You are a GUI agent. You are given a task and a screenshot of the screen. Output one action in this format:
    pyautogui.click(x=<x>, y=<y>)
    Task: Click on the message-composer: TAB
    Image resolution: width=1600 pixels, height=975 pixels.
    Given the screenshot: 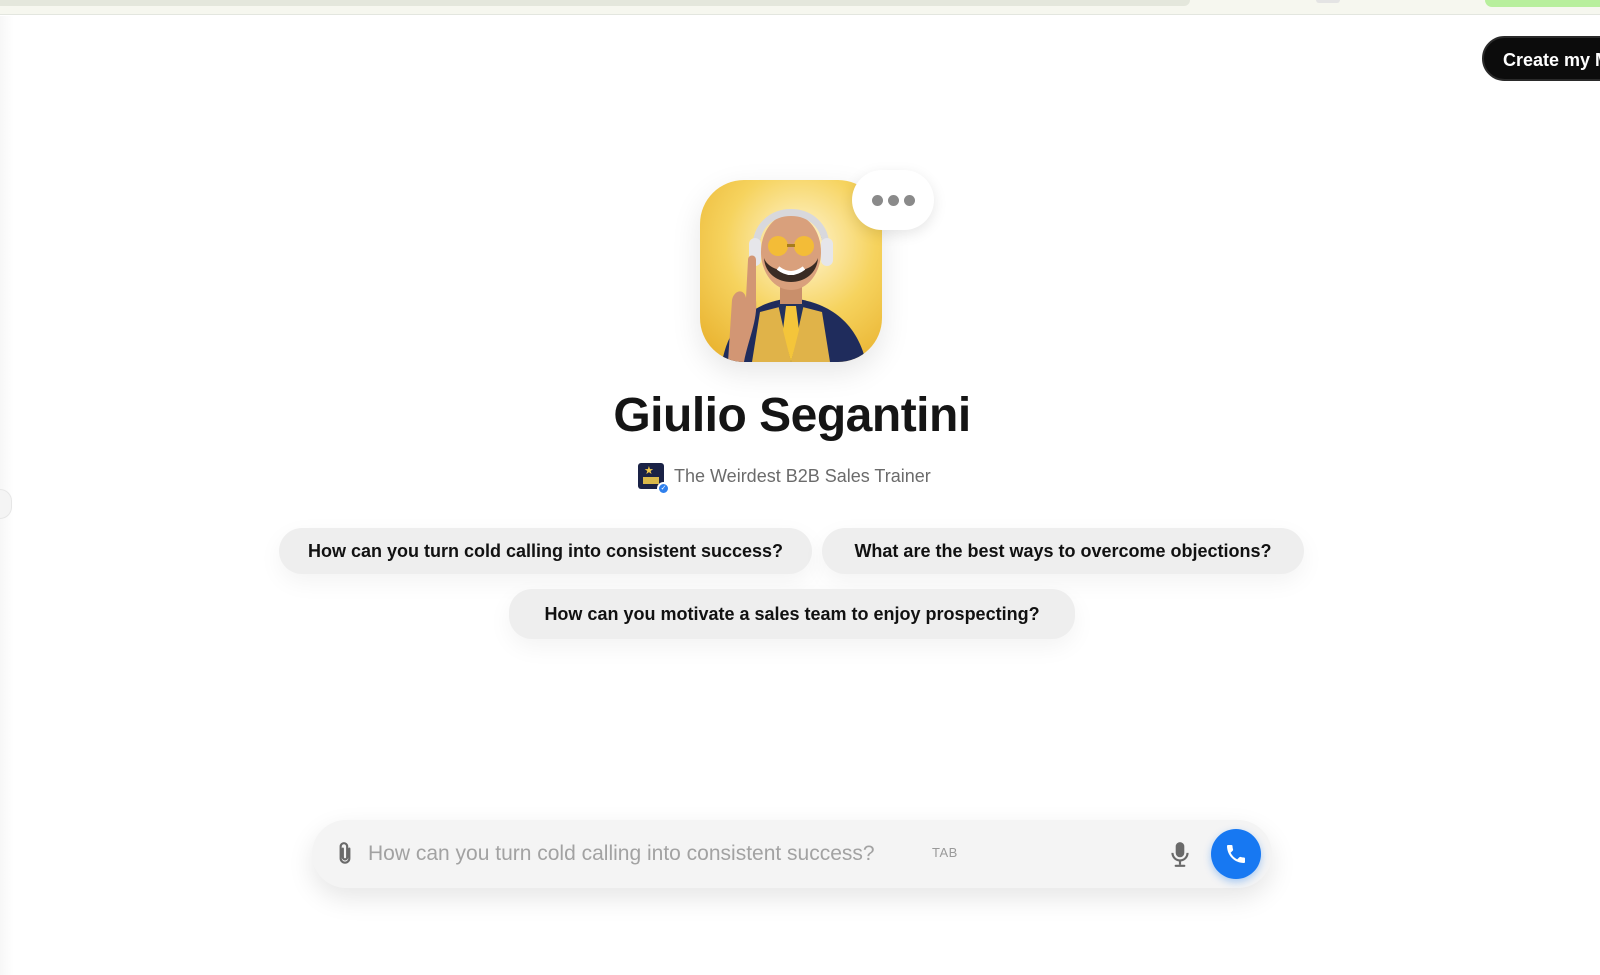 What is the action you would take?
    pyautogui.click(x=792, y=854)
    